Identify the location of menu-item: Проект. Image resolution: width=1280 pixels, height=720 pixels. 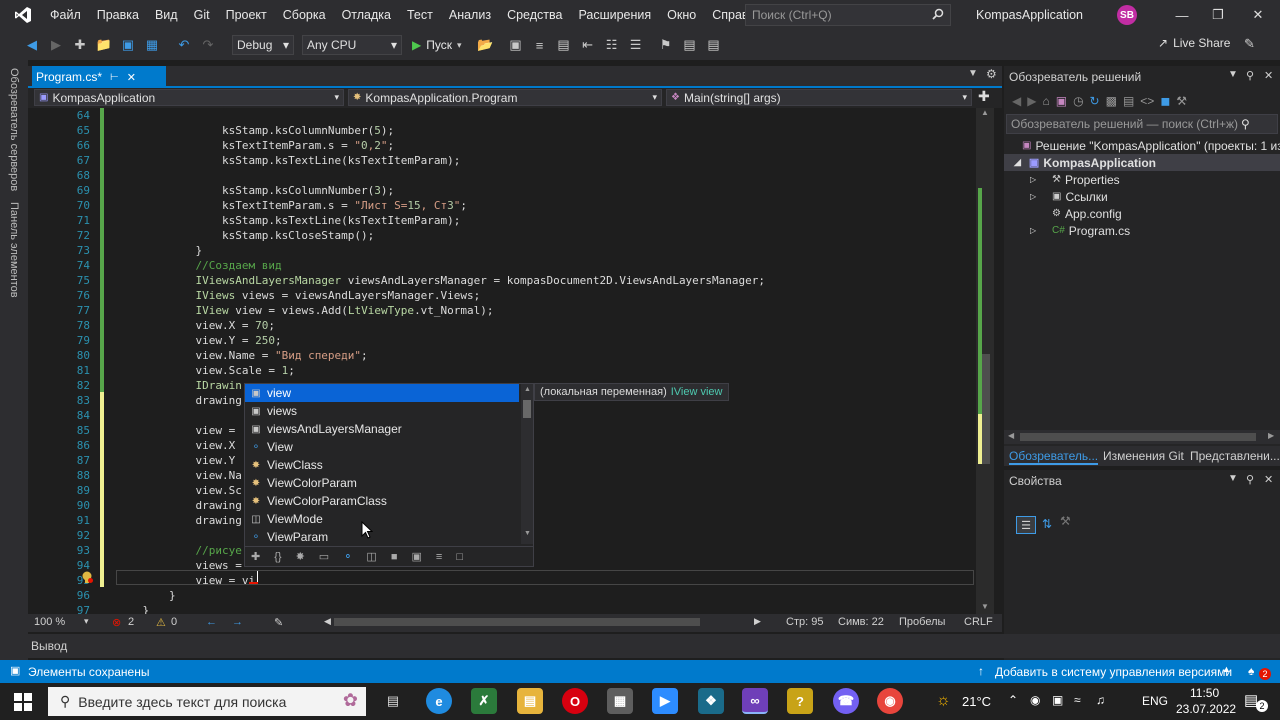
(246, 15).